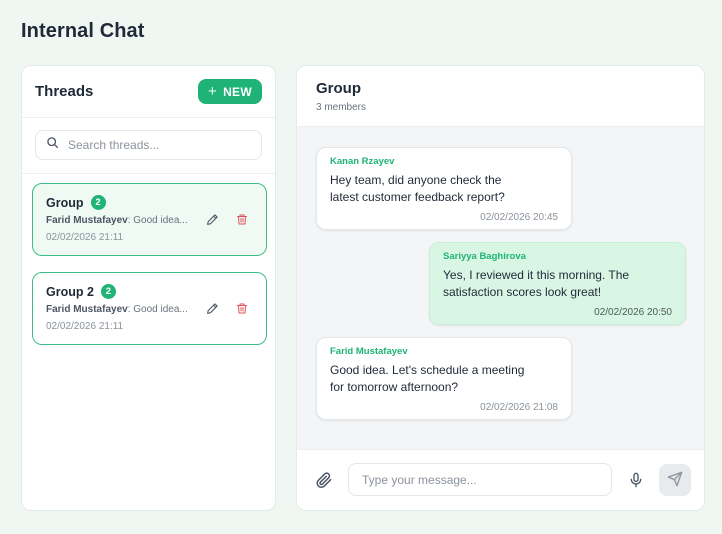  Describe the element at coordinates (70, 291) in the screenshot. I see `thread-name: Group 2` at that location.